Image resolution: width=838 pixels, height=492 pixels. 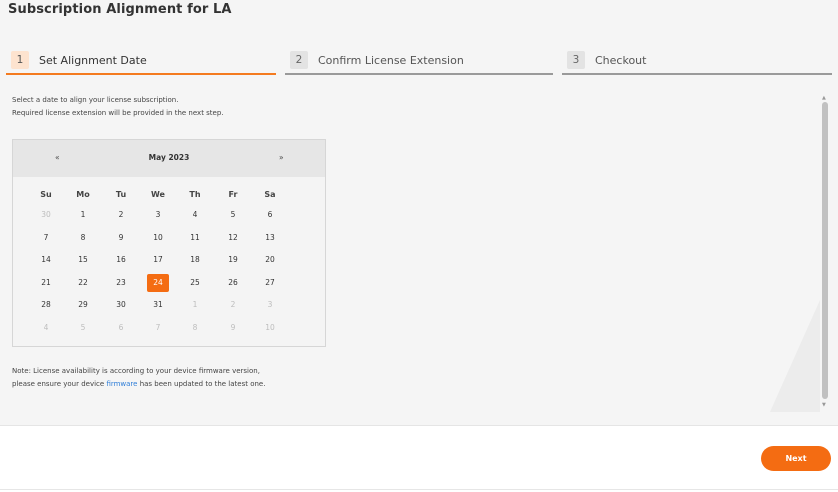 I want to click on calendar-header: « May 2023 », so click(x=169, y=158).